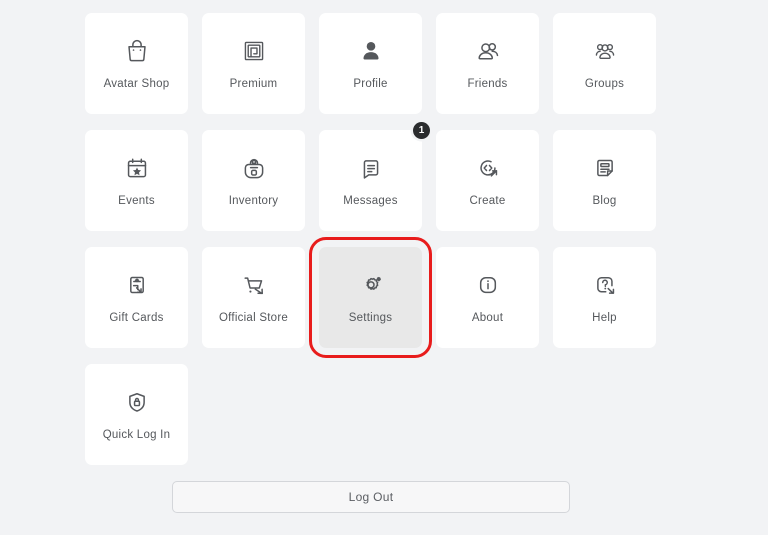 The image size is (768, 535). What do you see at coordinates (371, 168) in the screenshot?
I see `message-document-icon` at bounding box center [371, 168].